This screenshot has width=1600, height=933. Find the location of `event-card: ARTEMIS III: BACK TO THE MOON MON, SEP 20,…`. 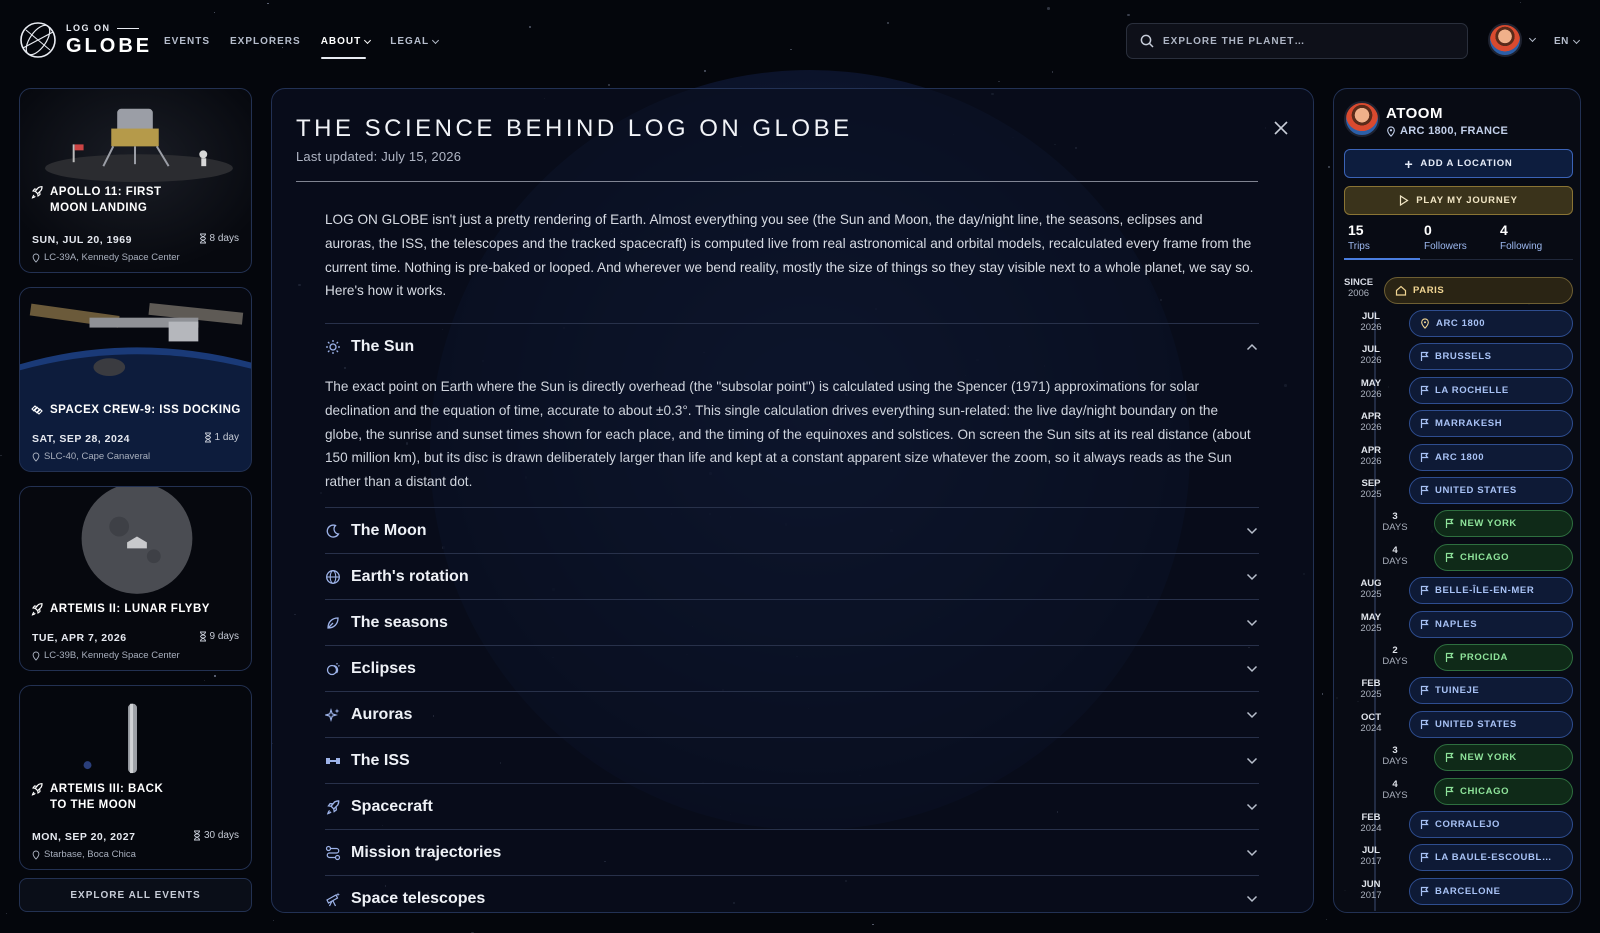

event-card: ARTEMIS III: BACK TO THE MOON MON, SEP 20,… is located at coordinates (135, 777).